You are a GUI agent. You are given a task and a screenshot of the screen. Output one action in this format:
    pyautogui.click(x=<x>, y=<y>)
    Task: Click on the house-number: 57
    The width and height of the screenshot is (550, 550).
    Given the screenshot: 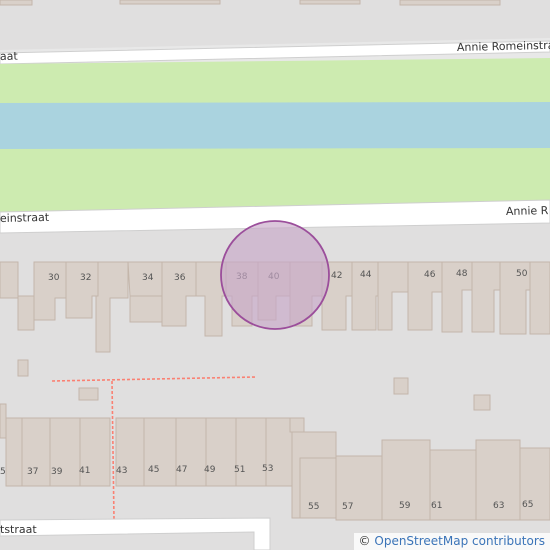 What is the action you would take?
    pyautogui.click(x=347, y=507)
    